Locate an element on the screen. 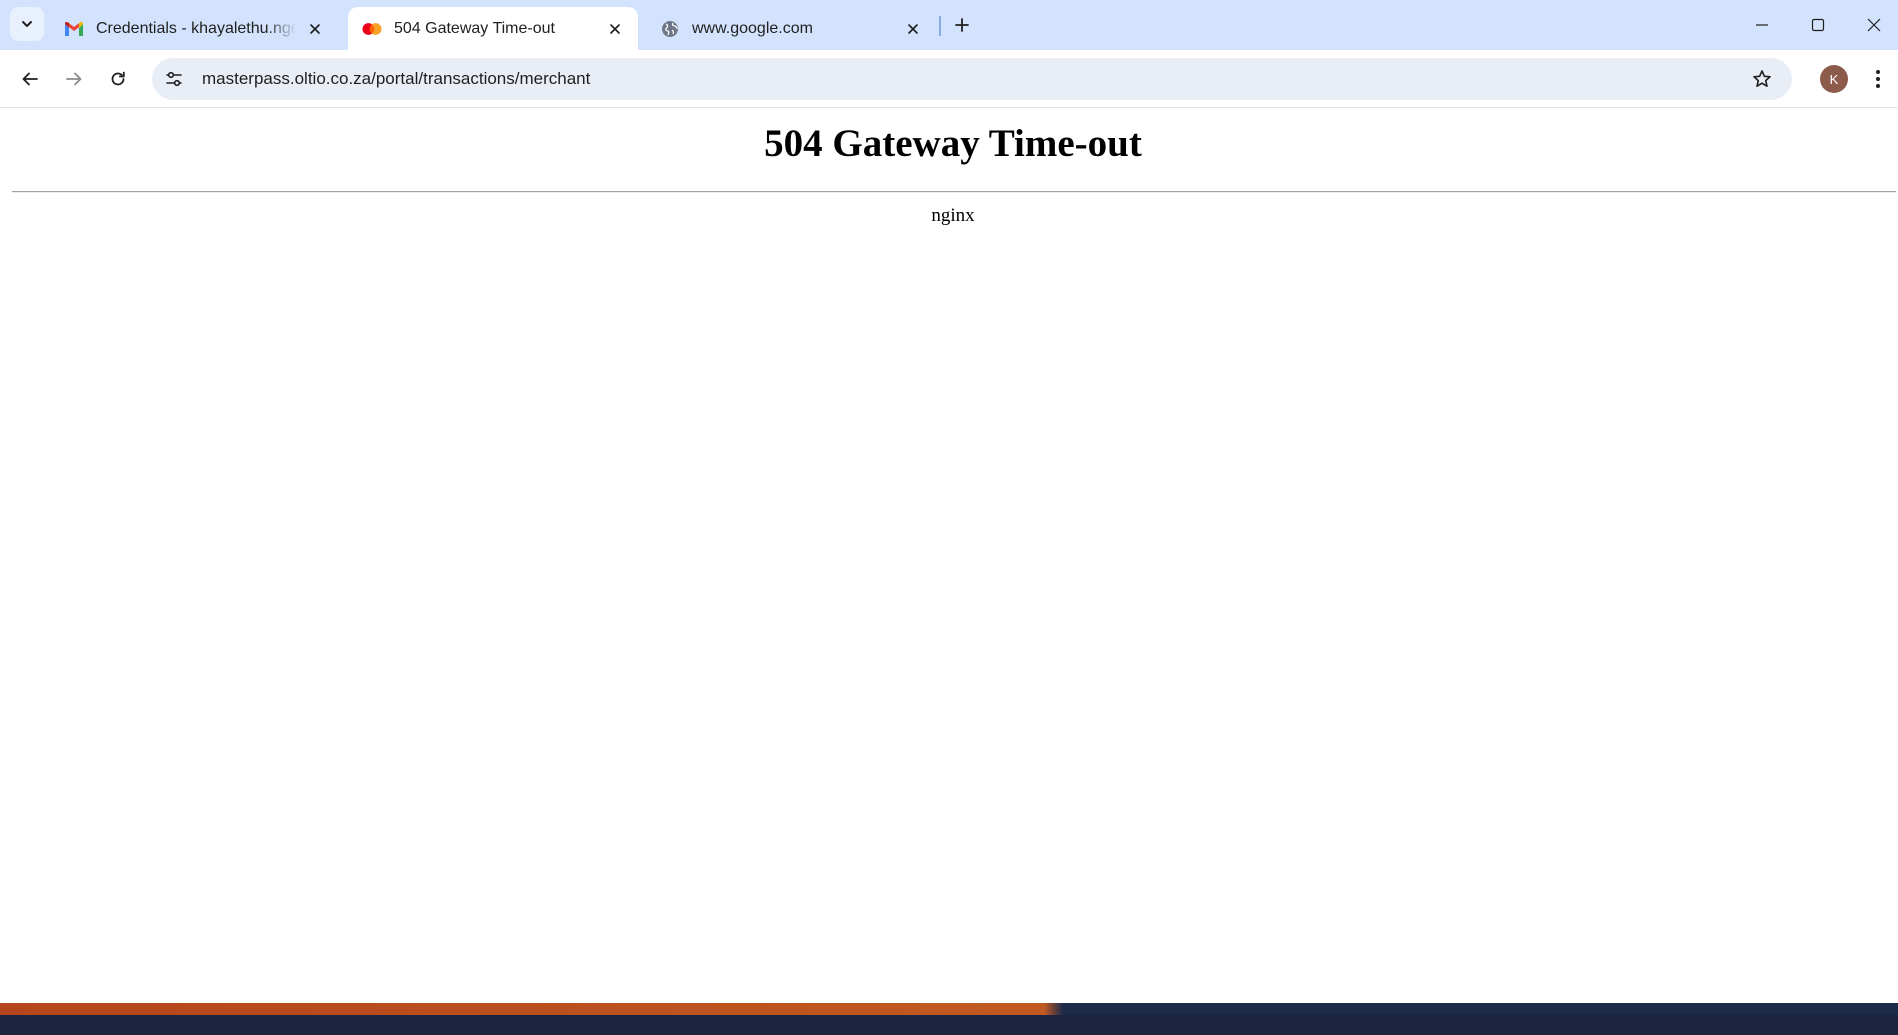 This screenshot has height=1035, width=1898. mastercard-icon is located at coordinates (372, 29).